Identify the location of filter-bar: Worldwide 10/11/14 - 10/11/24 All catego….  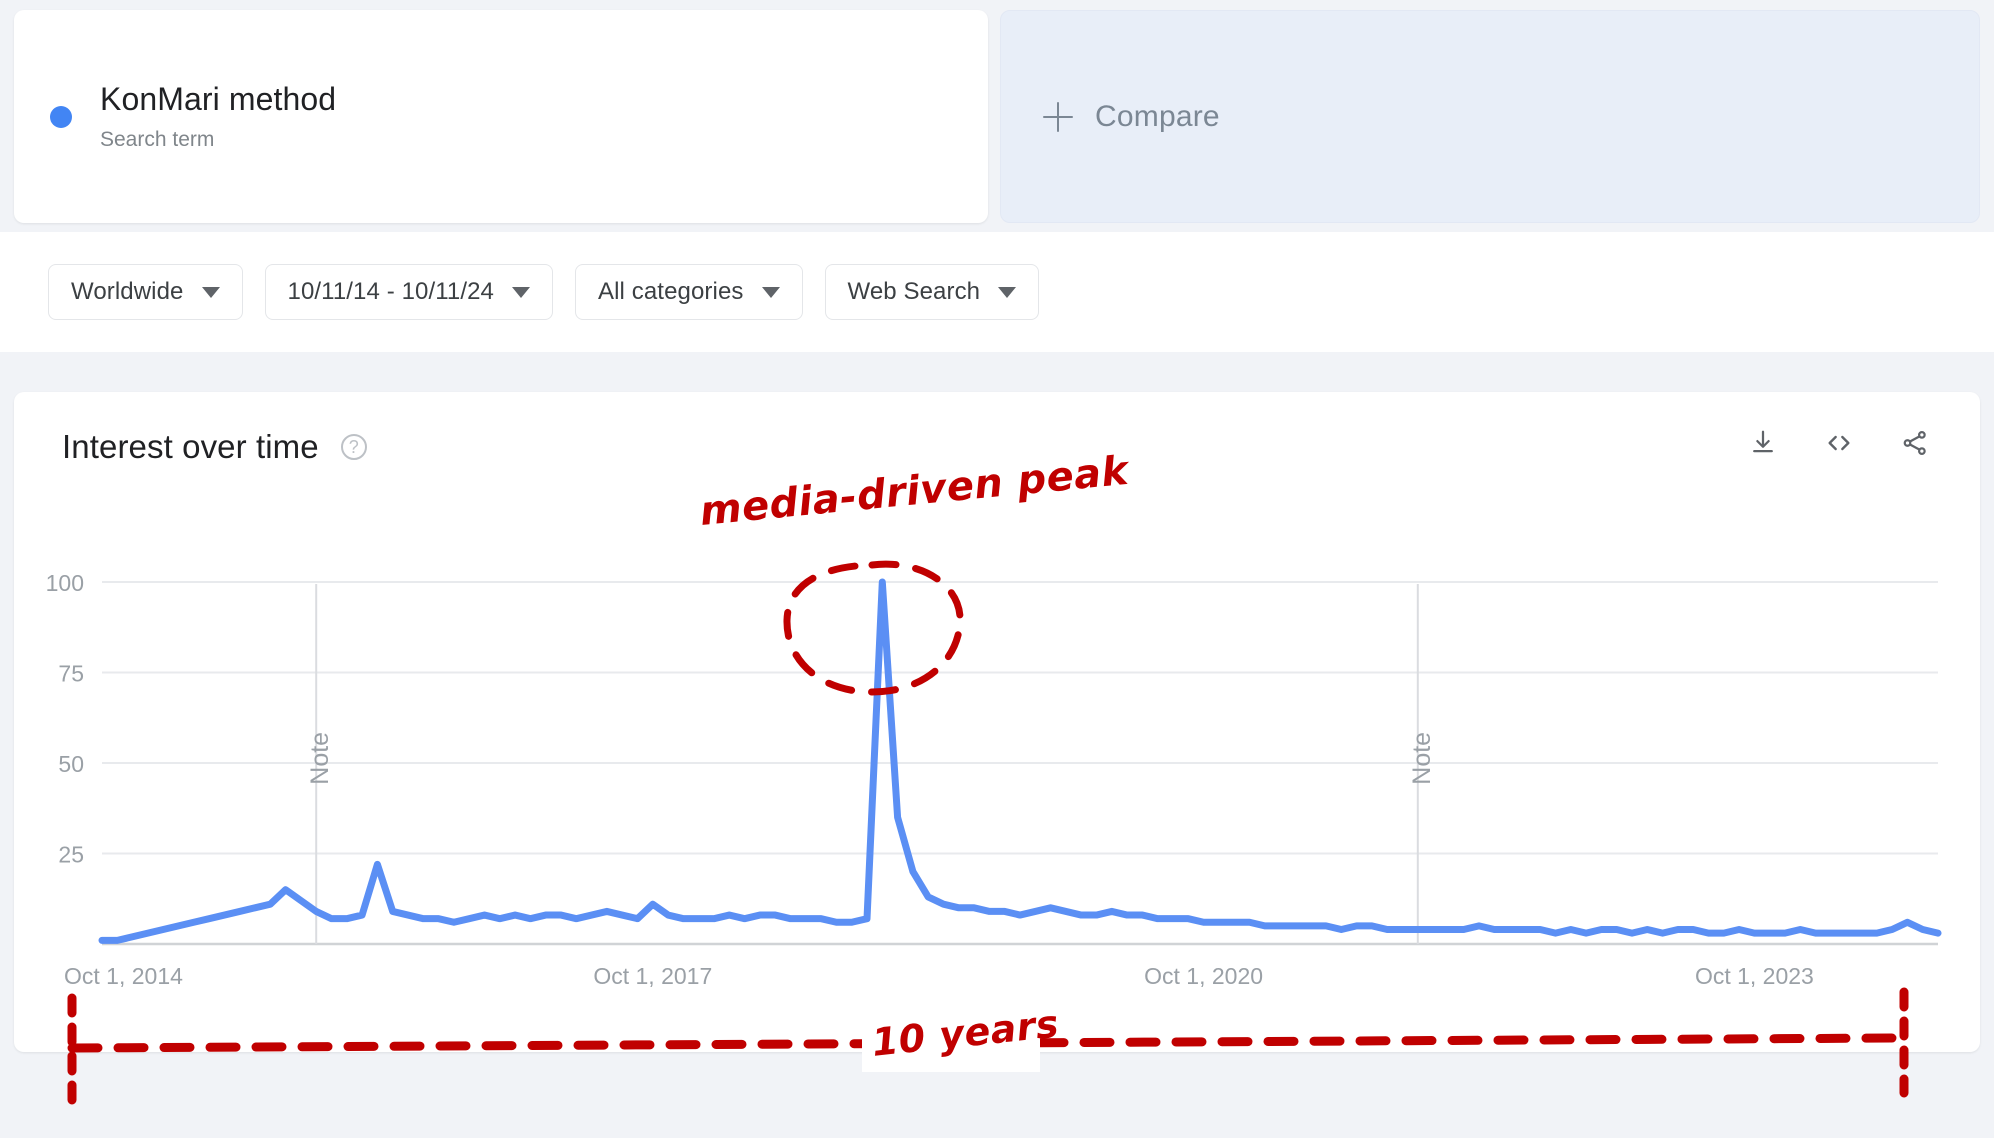
(997, 292).